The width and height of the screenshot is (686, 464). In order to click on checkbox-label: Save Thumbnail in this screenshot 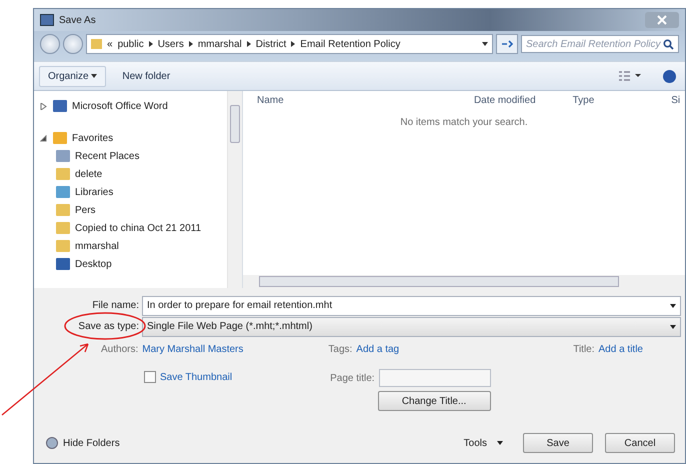, I will do `click(196, 377)`.